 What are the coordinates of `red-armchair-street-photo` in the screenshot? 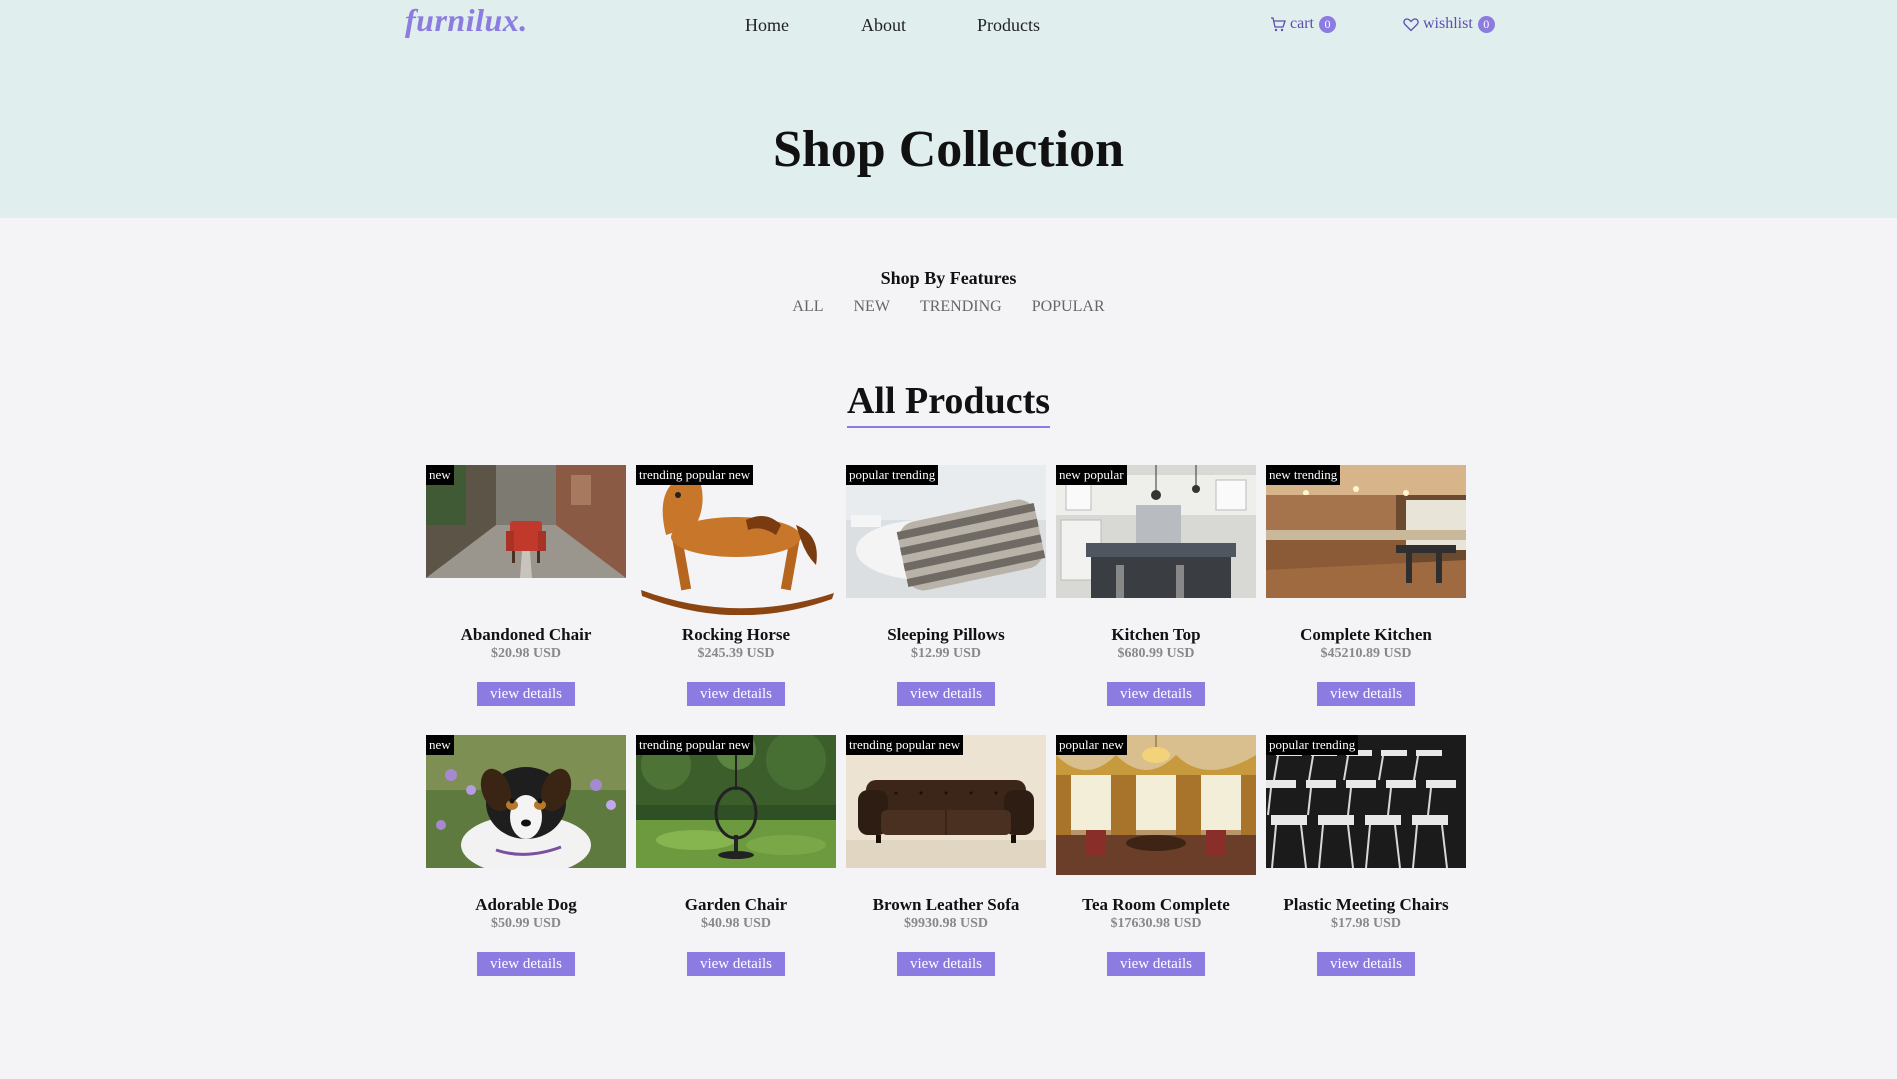 It's located at (526, 521).